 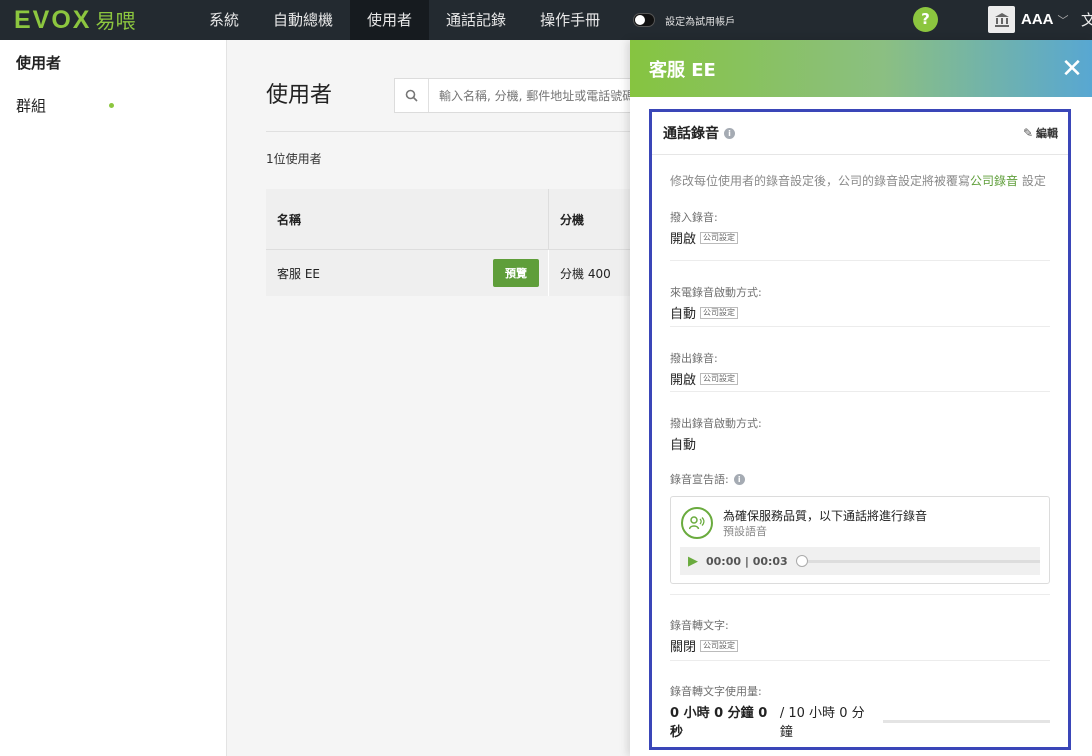 I want to click on panel-header: 通話錄音 i ✎ 編輯, so click(x=860, y=133).